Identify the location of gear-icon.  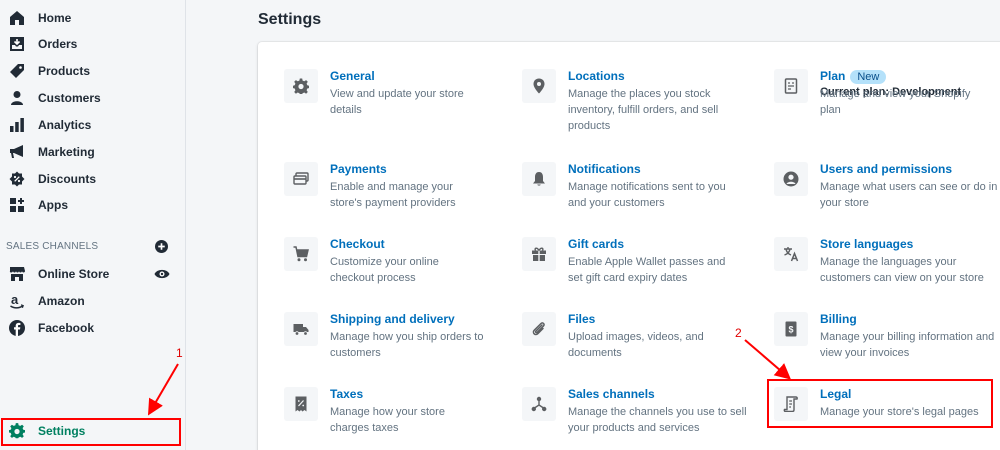
(301, 86).